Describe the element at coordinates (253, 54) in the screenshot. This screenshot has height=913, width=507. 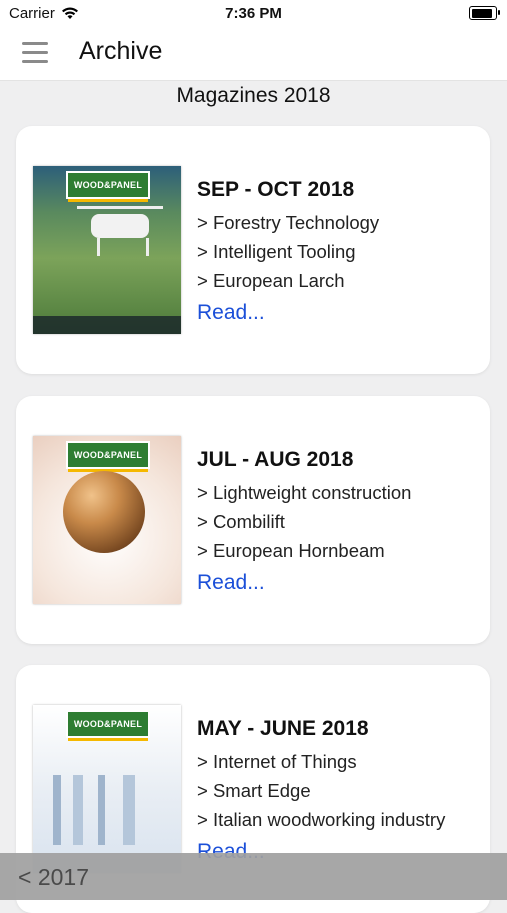
I see `nav-bar: Archive` at that location.